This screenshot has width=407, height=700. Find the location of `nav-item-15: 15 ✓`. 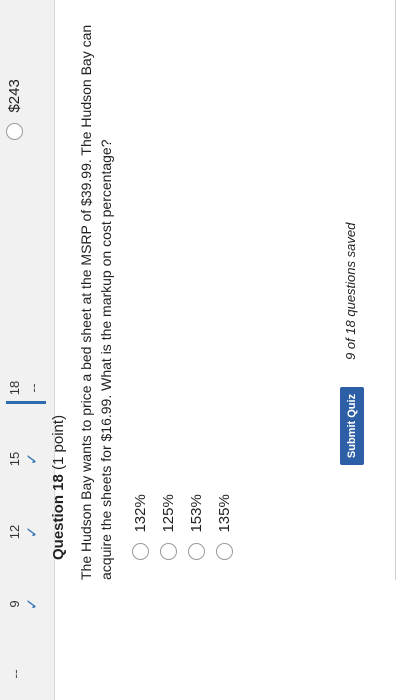

nav-item-15: 15 ✓ is located at coordinates (26, 459).